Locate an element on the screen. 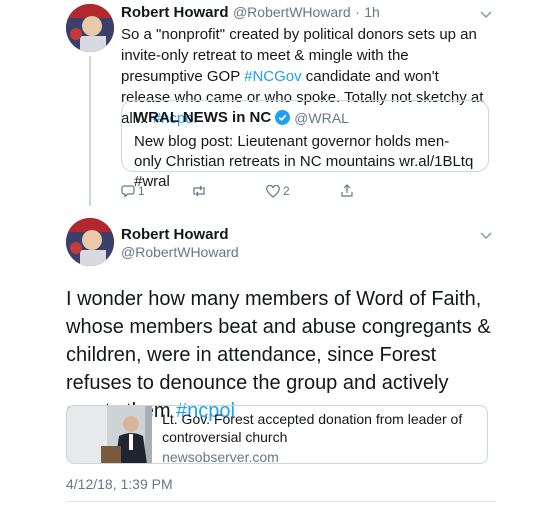 This screenshot has height=509, width=559. share-button is located at coordinates (347, 190).